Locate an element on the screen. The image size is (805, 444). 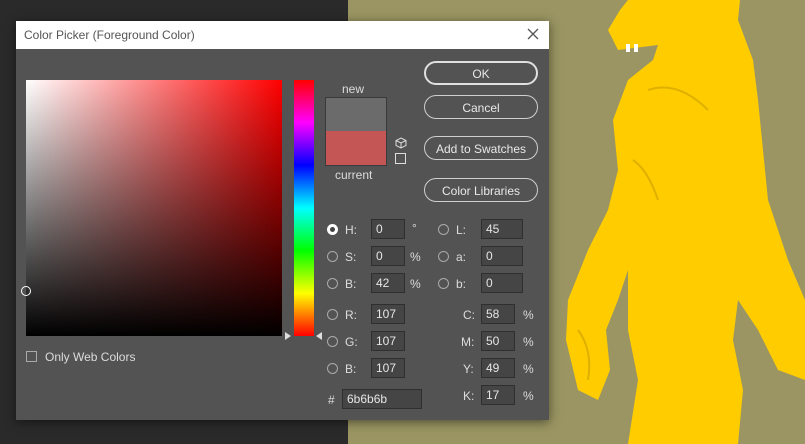
saturation-unit: % is located at coordinates (415, 257).